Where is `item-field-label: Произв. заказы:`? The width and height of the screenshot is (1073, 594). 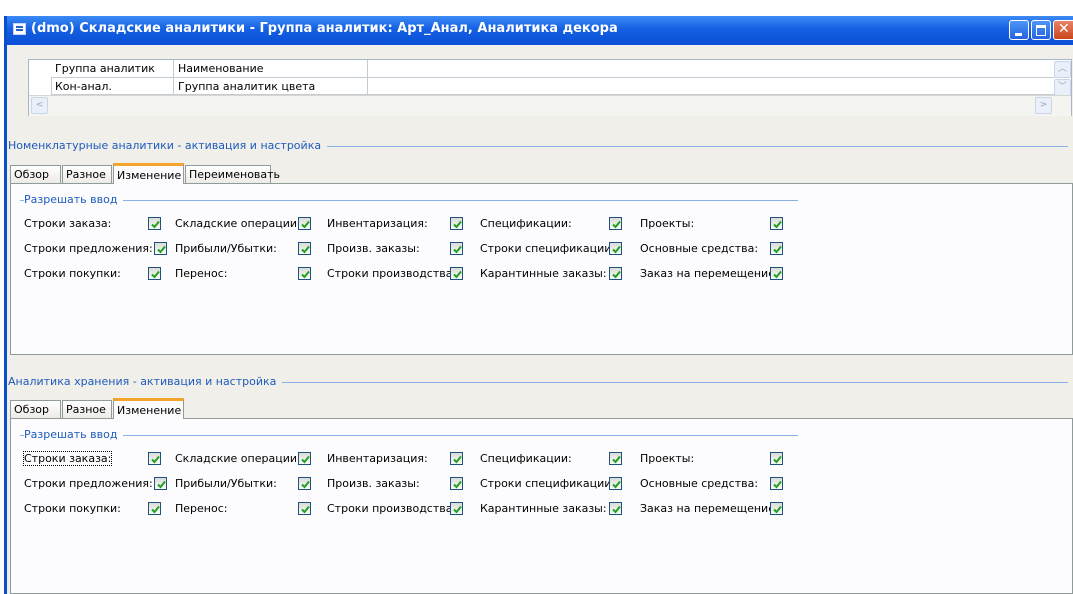 item-field-label: Произв. заказы: is located at coordinates (373, 248).